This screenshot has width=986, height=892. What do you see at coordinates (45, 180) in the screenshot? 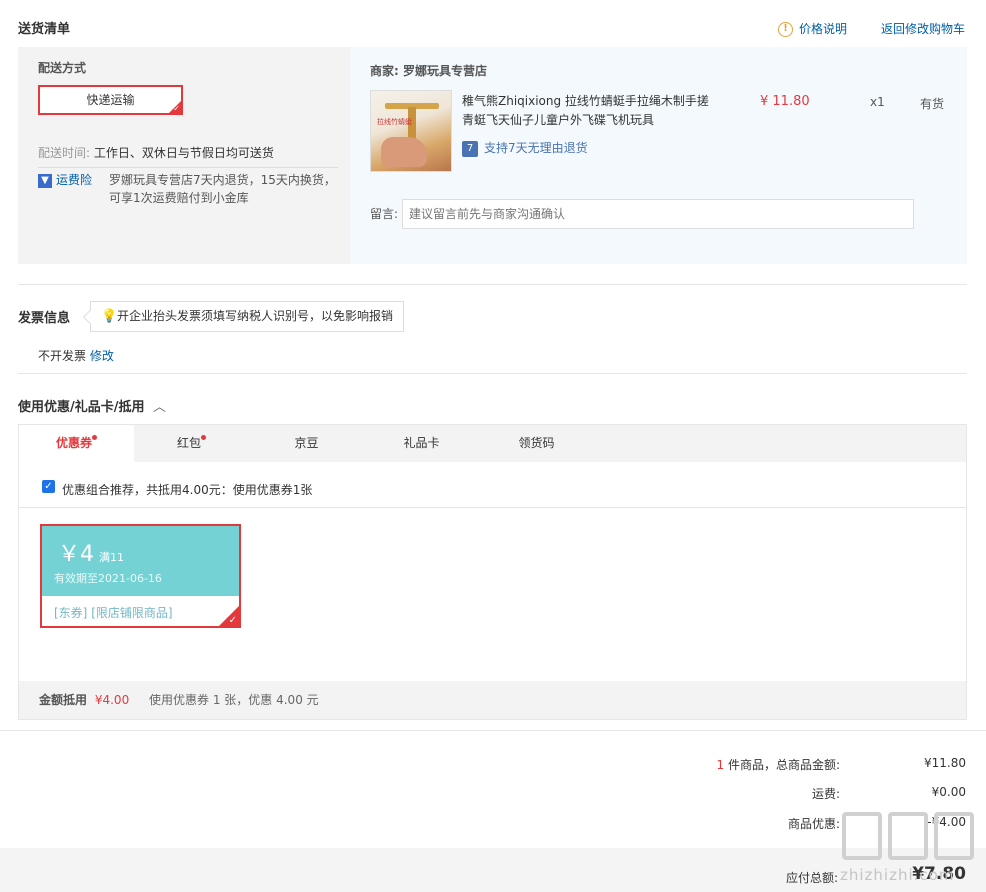
I see `shield-icon: ▼` at bounding box center [45, 180].